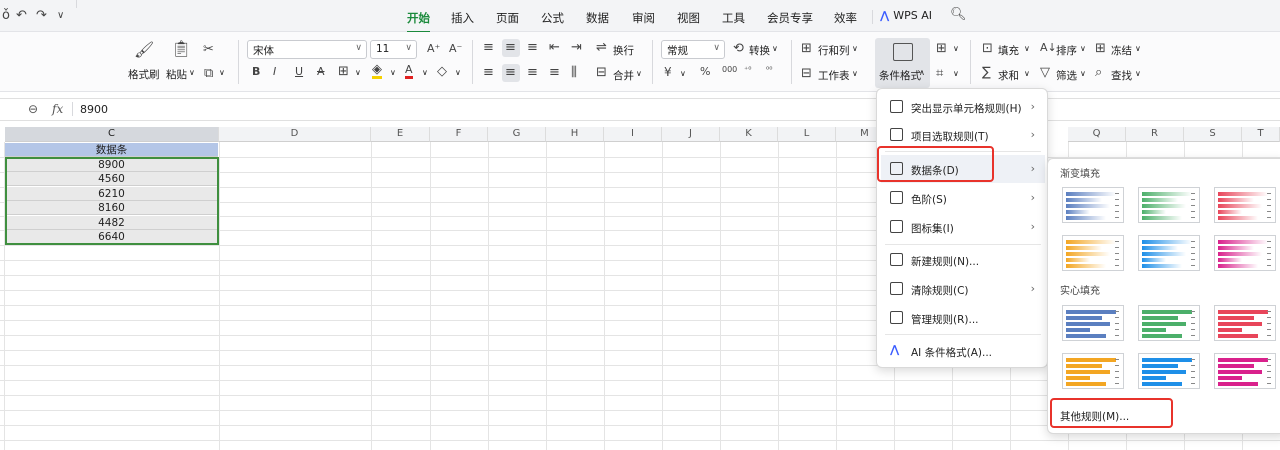 Image resolution: width=1280 pixels, height=450 pixels. I want to click on table-style-icon: ⌗, so click(939, 73).